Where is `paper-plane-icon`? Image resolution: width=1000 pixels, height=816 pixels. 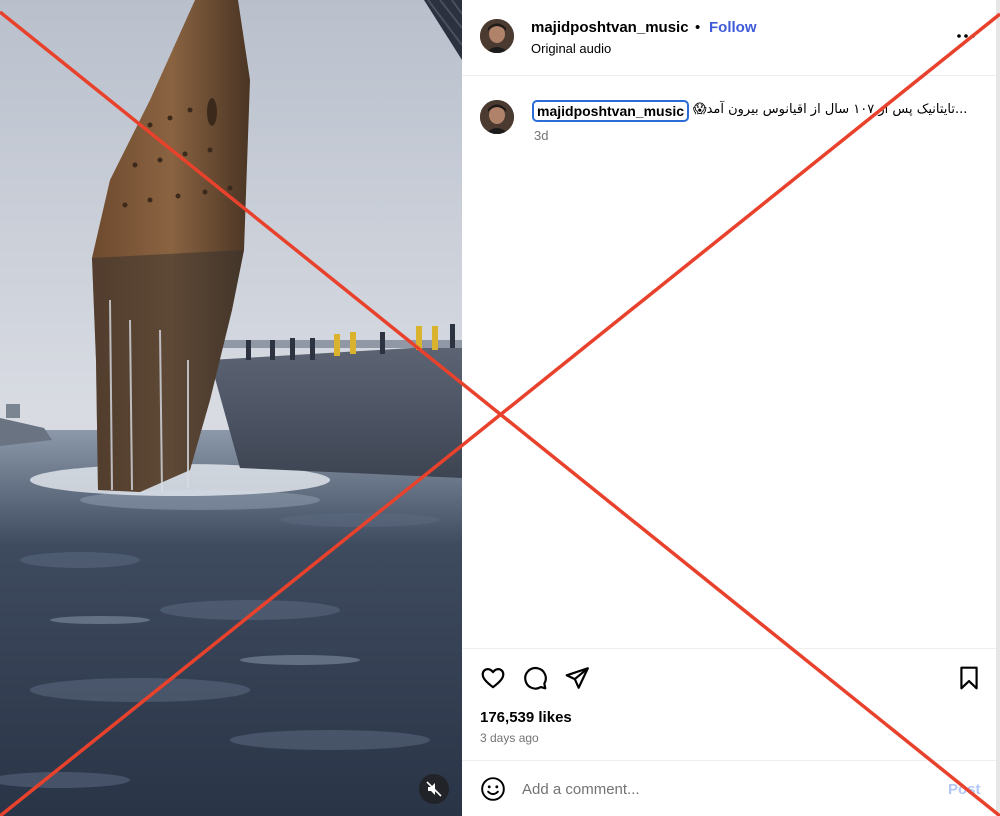 paper-plane-icon is located at coordinates (577, 678).